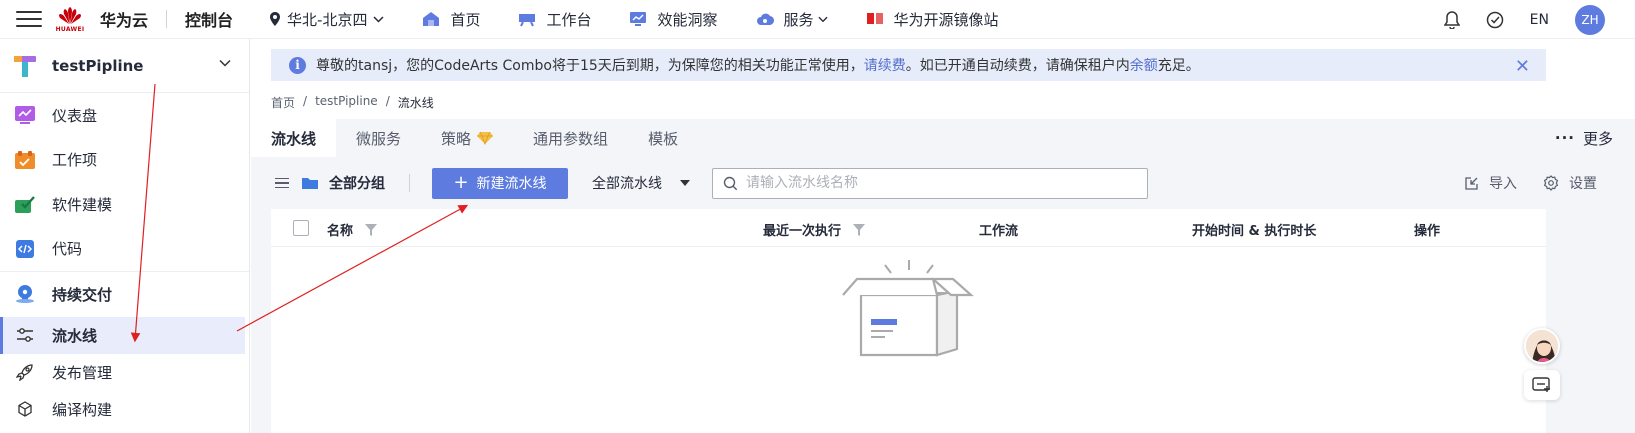 Image resolution: width=1635 pixels, height=433 pixels. Describe the element at coordinates (357, 183) in the screenshot. I see `group-selector: 全部分组` at that location.